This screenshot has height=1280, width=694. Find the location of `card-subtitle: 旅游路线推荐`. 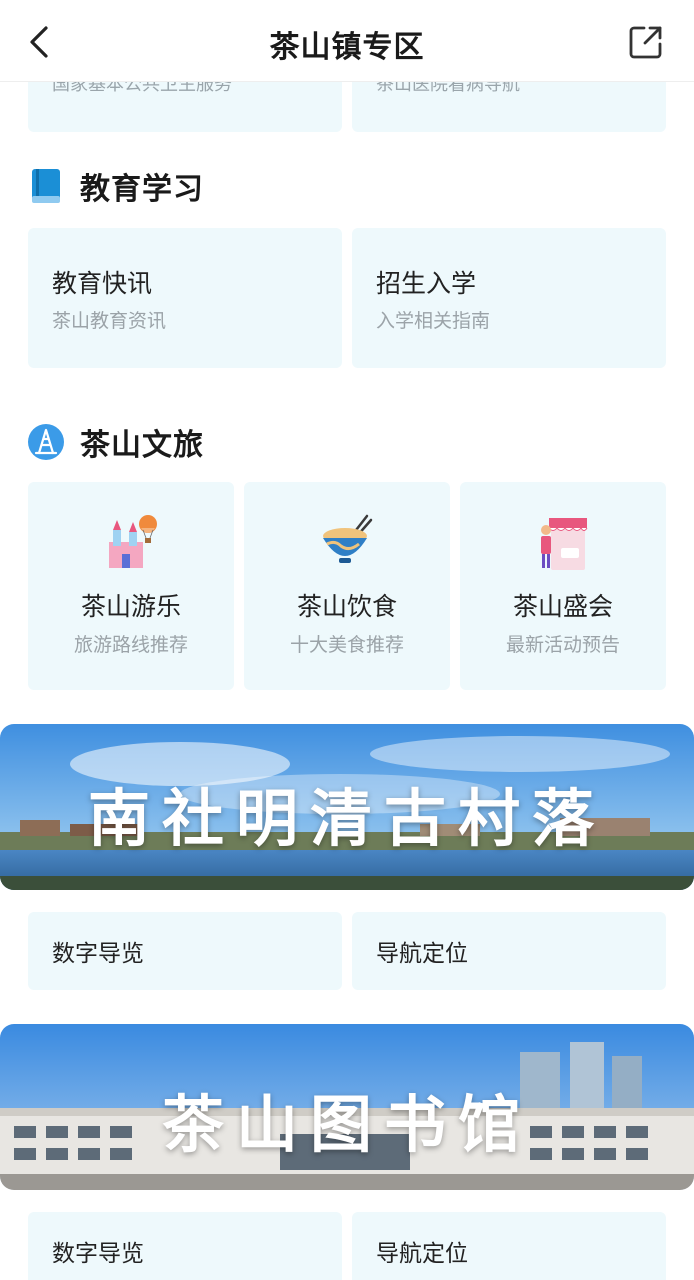

card-subtitle: 旅游路线推荐 is located at coordinates (130, 645).